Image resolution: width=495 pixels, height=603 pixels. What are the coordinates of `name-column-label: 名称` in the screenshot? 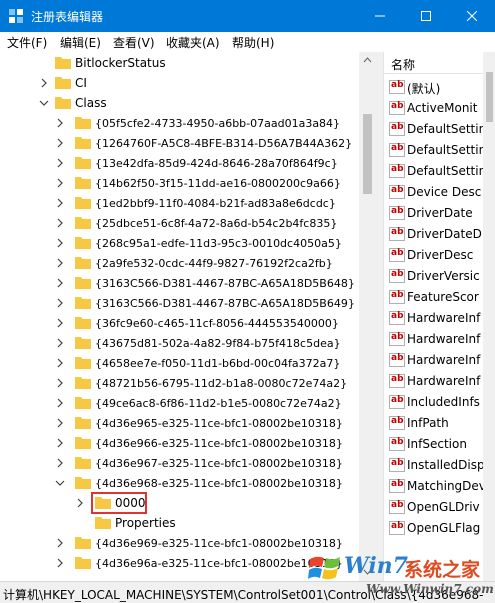 It's located at (403, 65).